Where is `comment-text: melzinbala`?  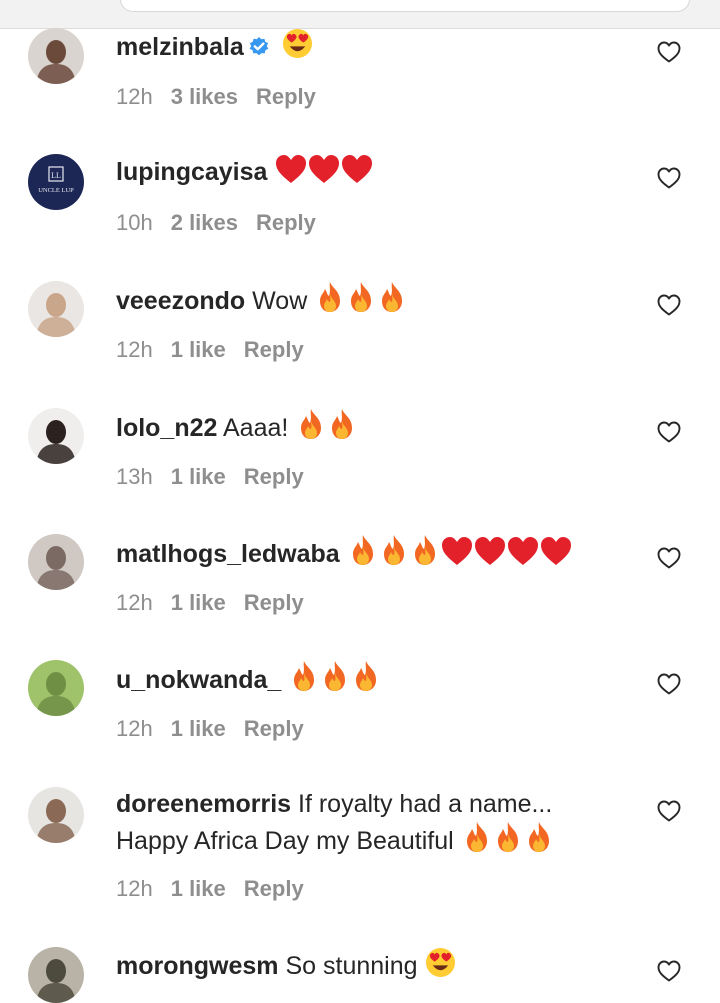 comment-text: melzinbala is located at coordinates (214, 47).